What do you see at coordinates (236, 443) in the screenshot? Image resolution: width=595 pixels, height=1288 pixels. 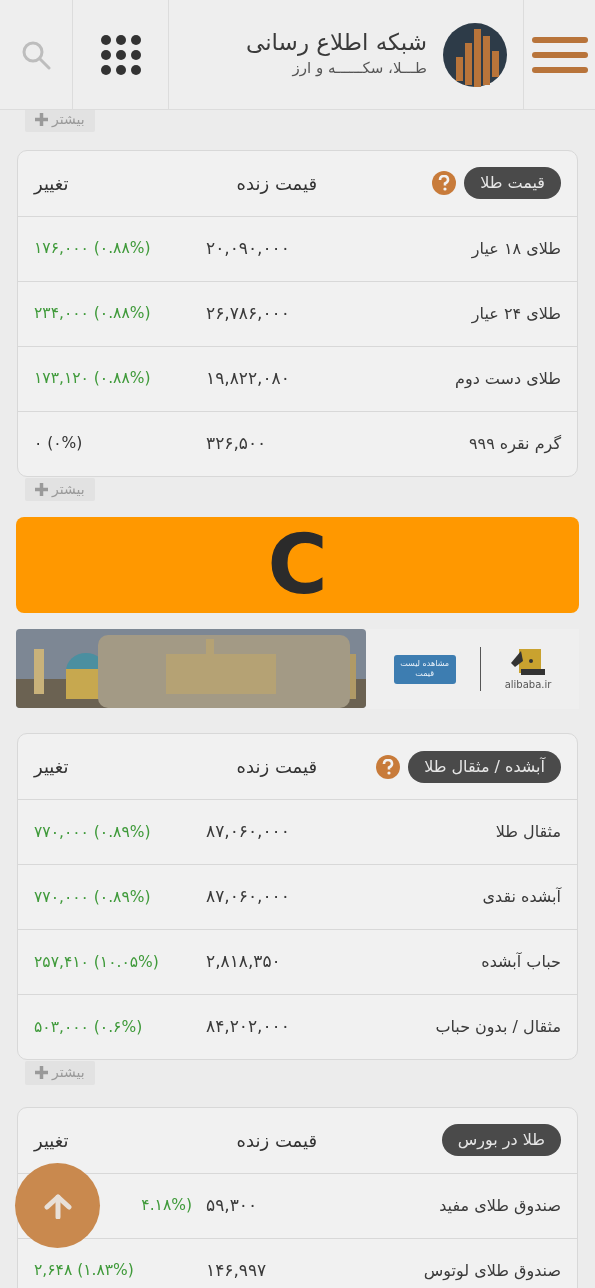 I see `price-value: ۳۲۶,۵۰۰` at bounding box center [236, 443].